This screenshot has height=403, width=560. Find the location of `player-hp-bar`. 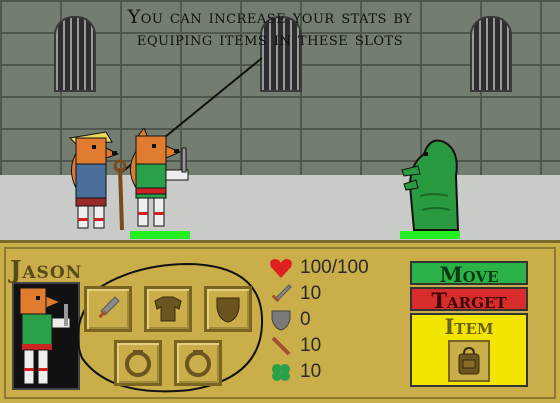

player-hp-bar is located at coordinates (160, 235).